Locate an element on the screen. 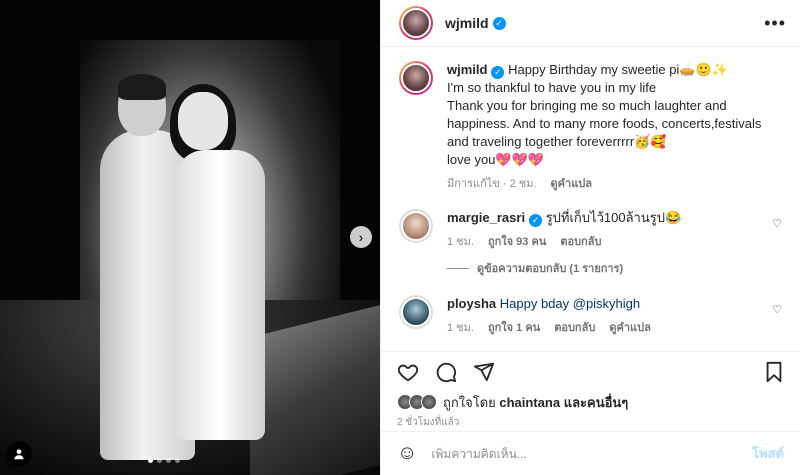 The height and width of the screenshot is (475, 800). caption-line-1: Happy Birthday my sweetie pi🥧🙂✨ is located at coordinates (618, 69).